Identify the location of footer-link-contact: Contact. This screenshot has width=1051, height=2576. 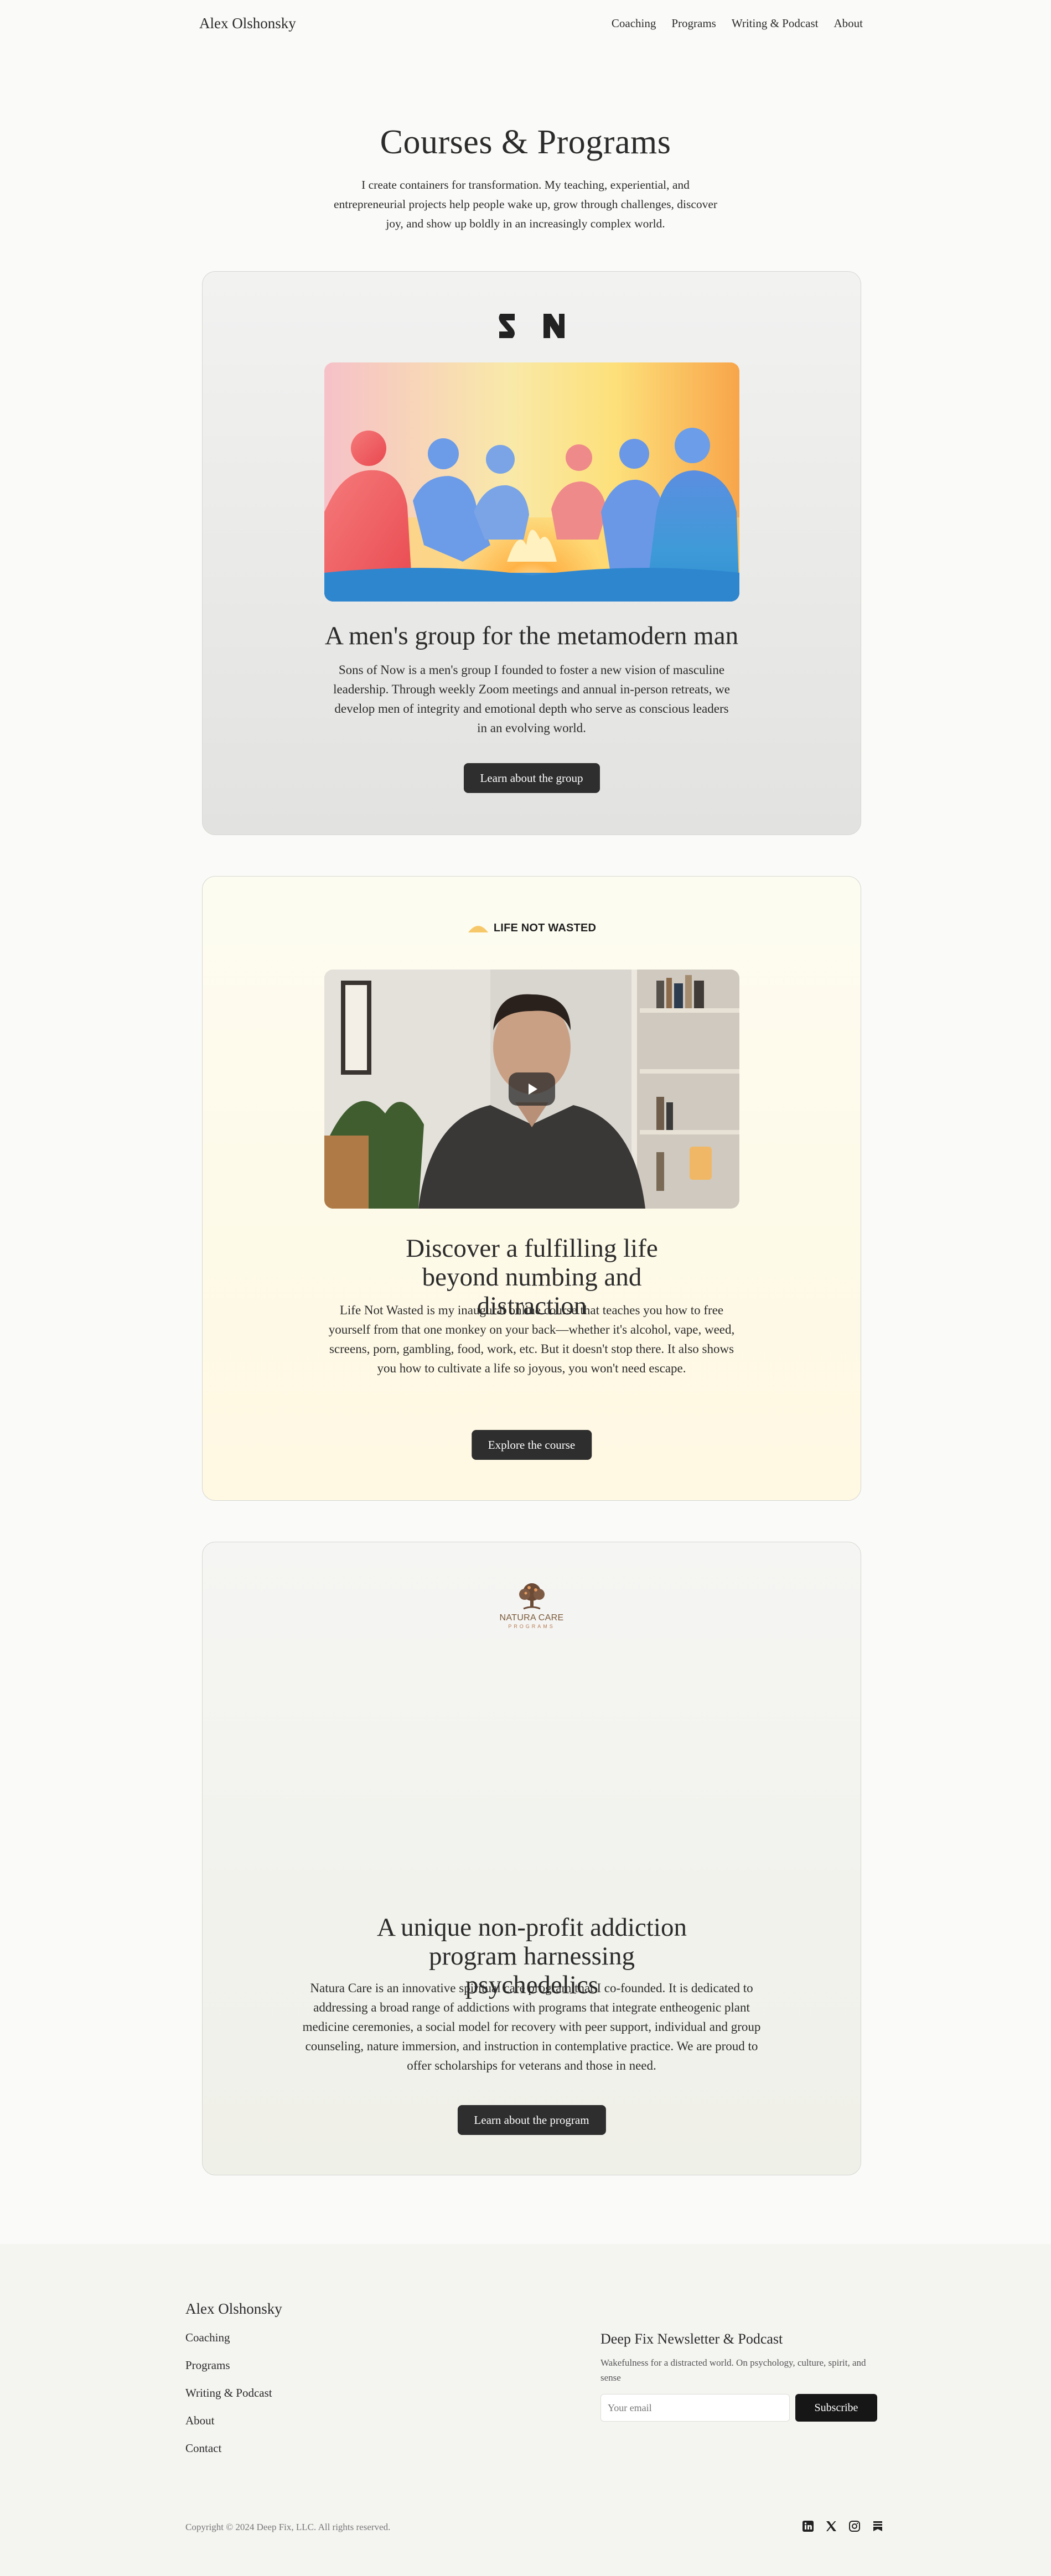
(203, 2448).